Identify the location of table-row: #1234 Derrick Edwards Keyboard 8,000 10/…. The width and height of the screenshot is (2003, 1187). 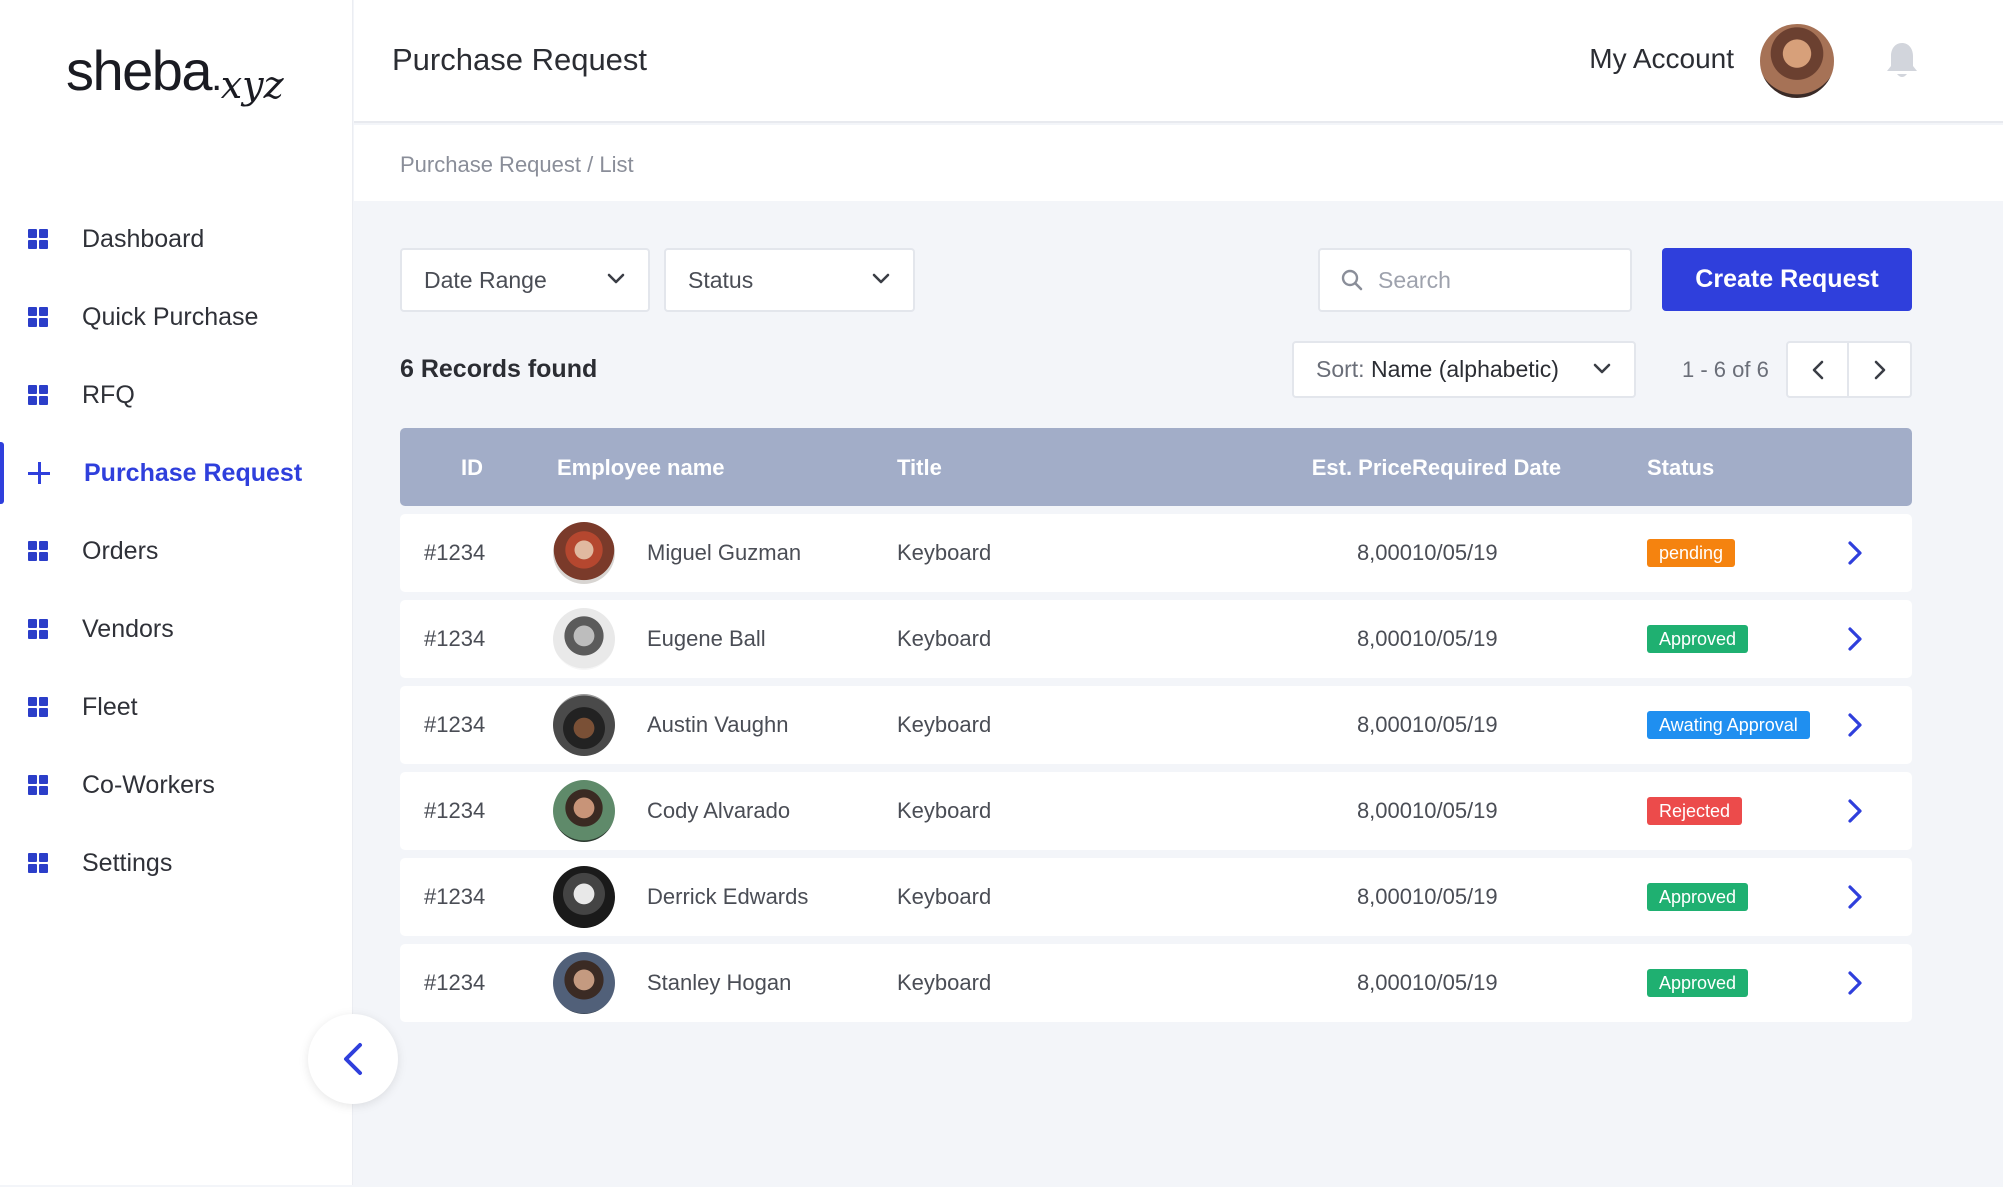
(1156, 897).